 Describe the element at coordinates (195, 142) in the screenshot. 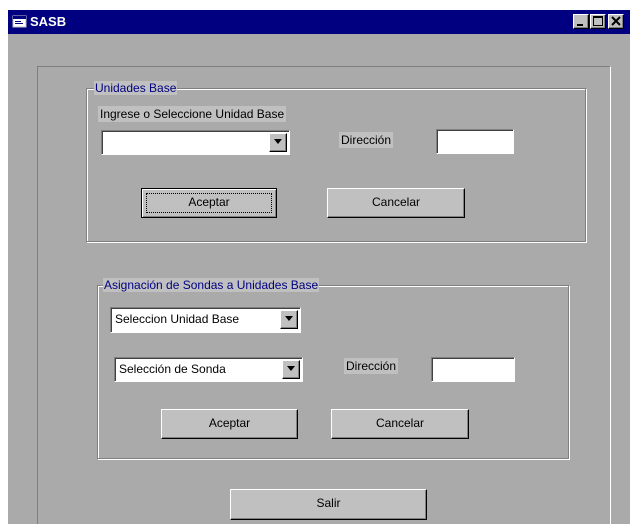

I see `unidad-base-combo` at that location.